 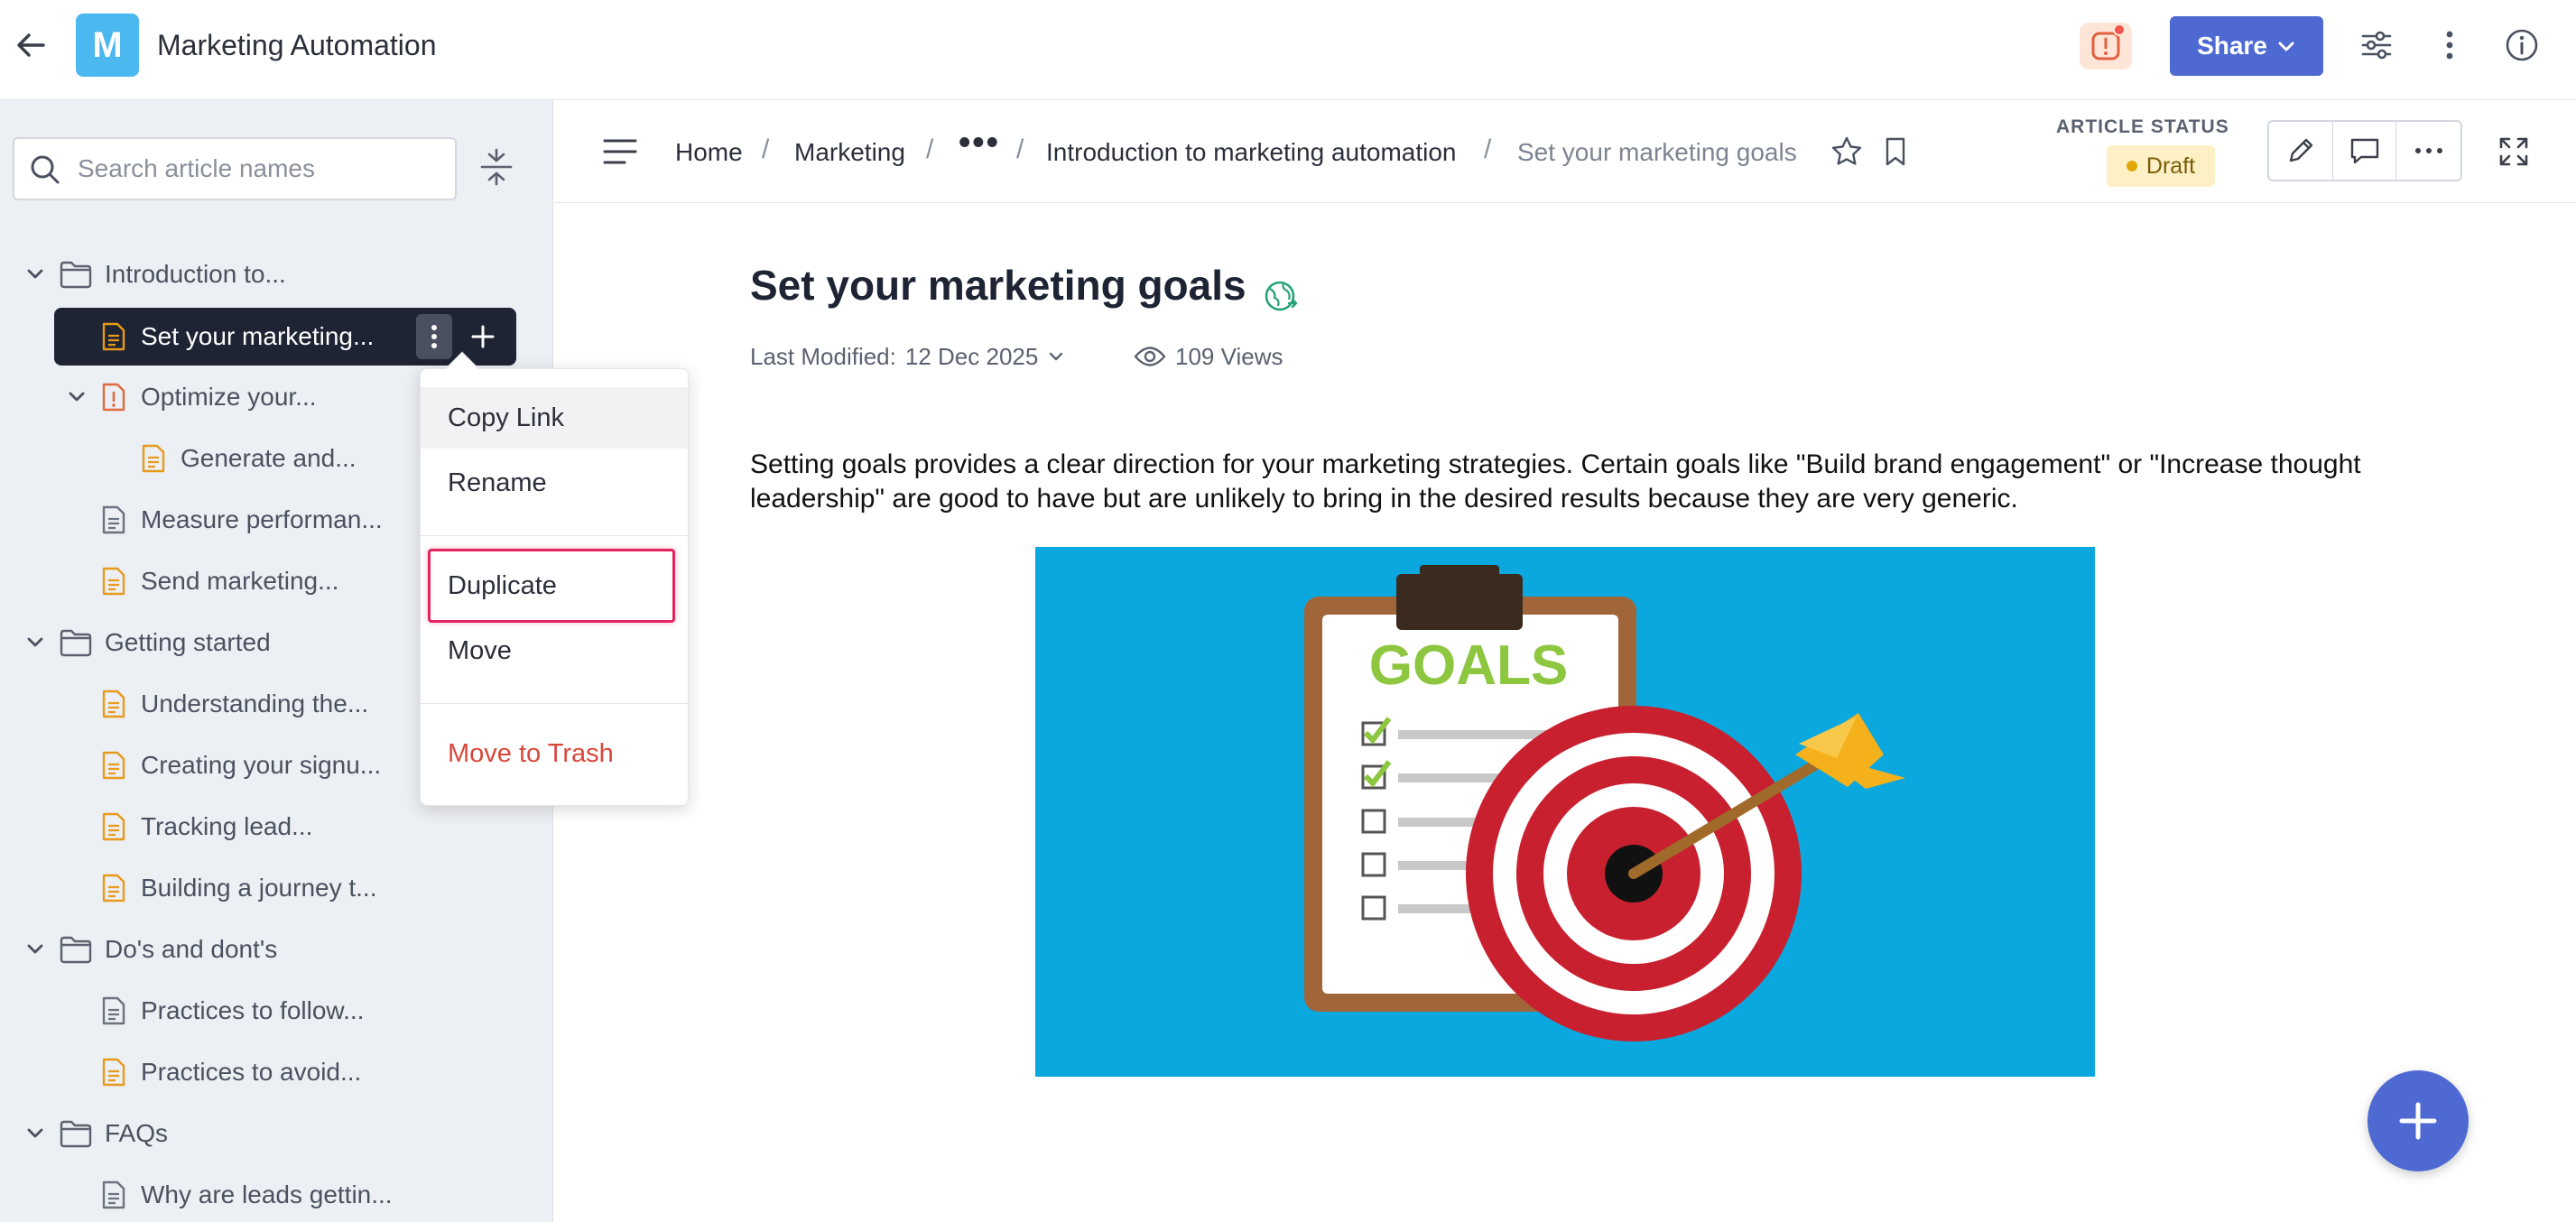 What do you see at coordinates (709, 152) in the screenshot?
I see `breadcrumb-home: Home` at bounding box center [709, 152].